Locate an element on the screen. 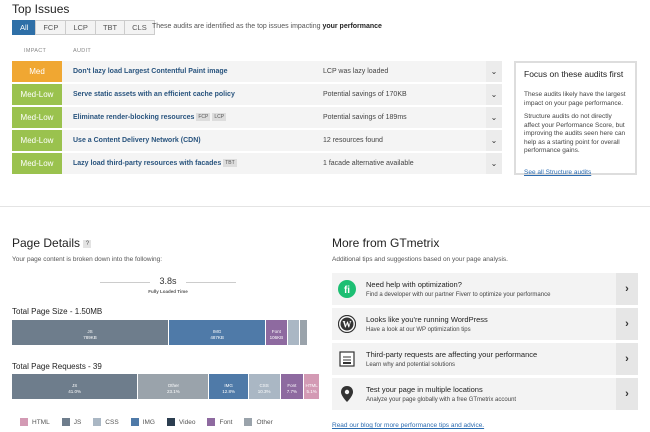 The image size is (650, 432). fiverr-icon: fi is located at coordinates (347, 289).